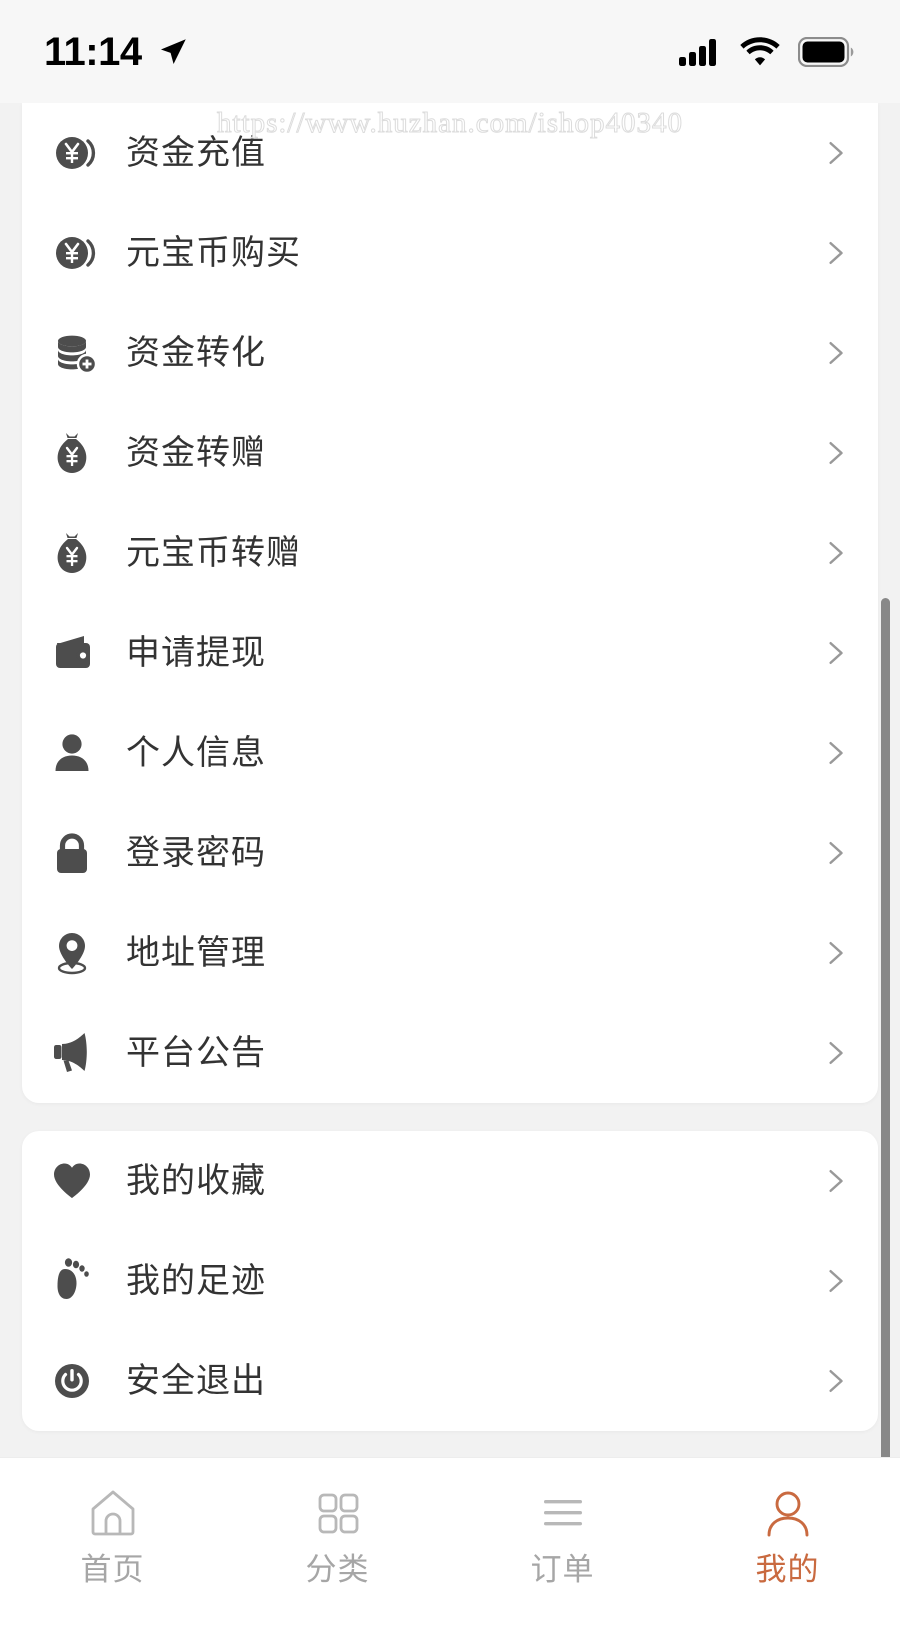  Describe the element at coordinates (563, 1513) in the screenshot. I see `list-lines-icon` at that location.